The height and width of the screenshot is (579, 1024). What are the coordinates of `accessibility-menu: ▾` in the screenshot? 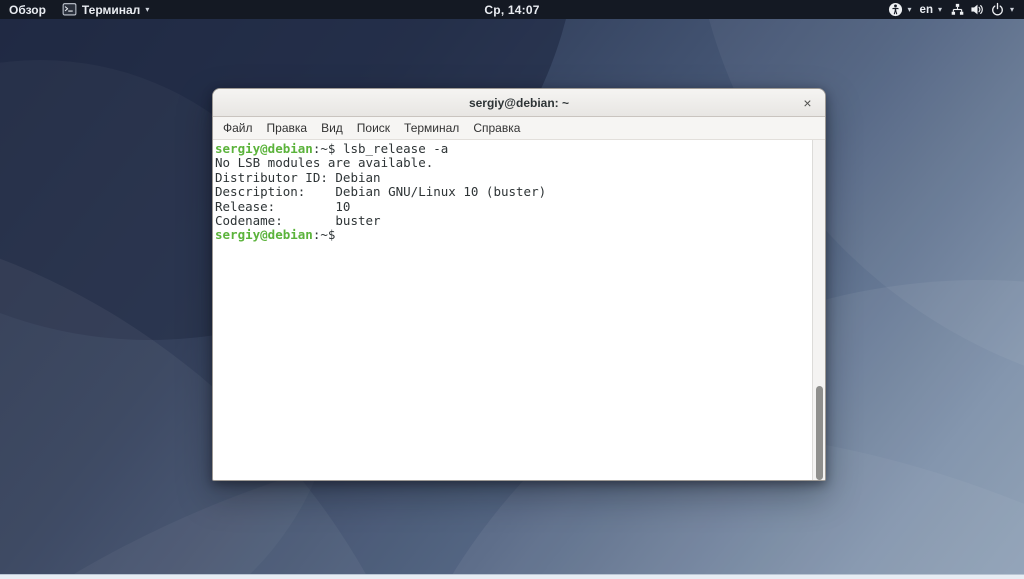 It's located at (900, 9).